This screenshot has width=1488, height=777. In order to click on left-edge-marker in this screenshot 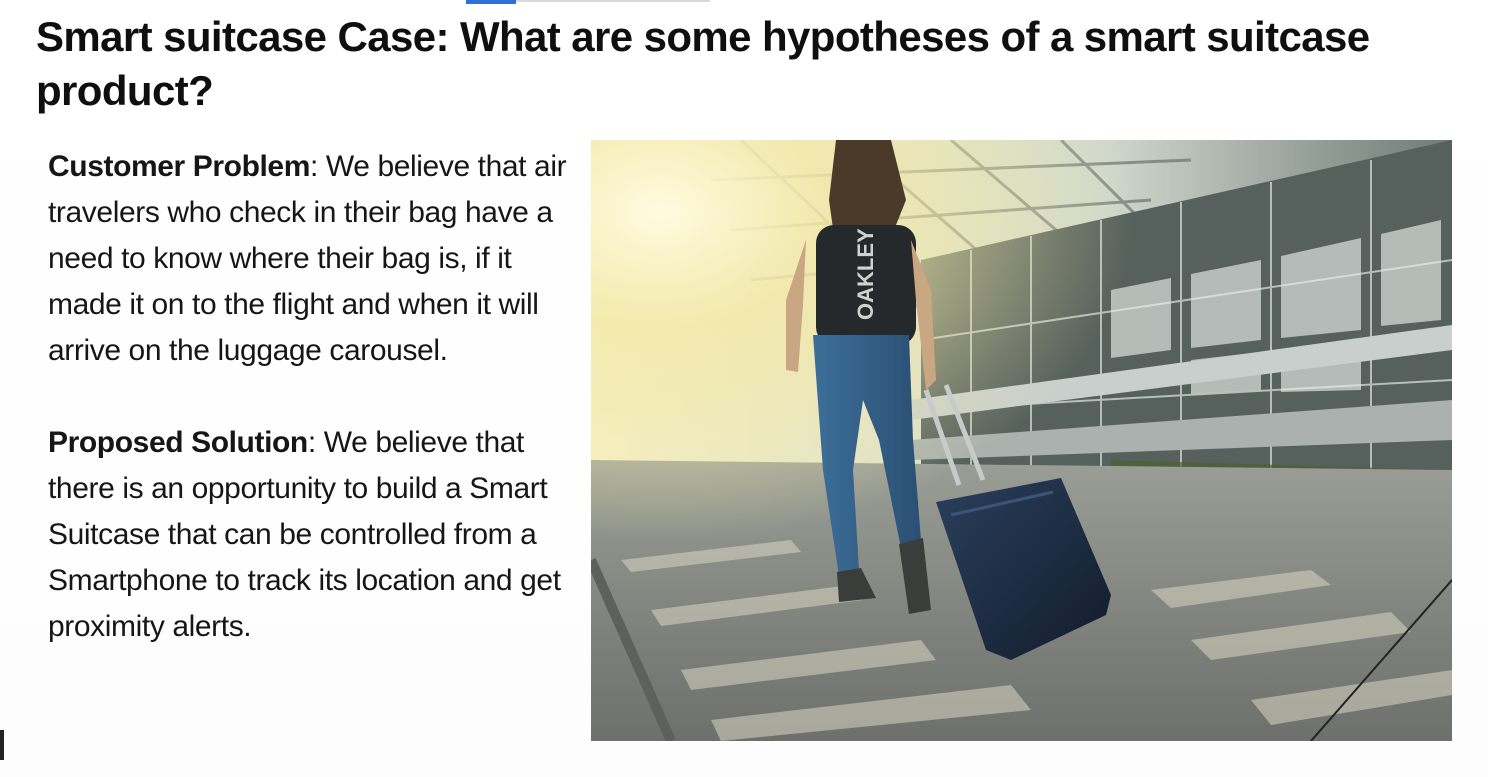, I will do `click(2, 745)`.